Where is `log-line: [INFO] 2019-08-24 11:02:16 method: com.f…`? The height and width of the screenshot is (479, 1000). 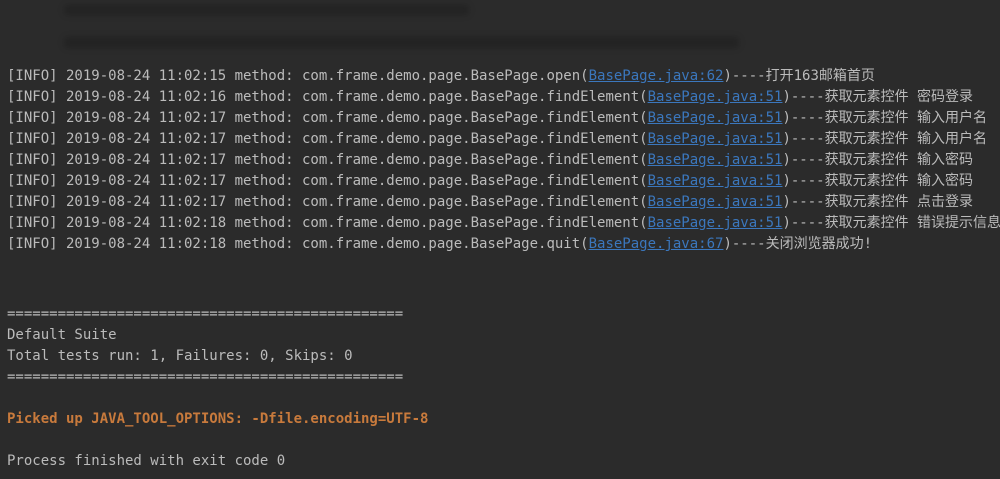
log-line: [INFO] 2019-08-24 11:02:16 method: com.f… is located at coordinates (503, 97).